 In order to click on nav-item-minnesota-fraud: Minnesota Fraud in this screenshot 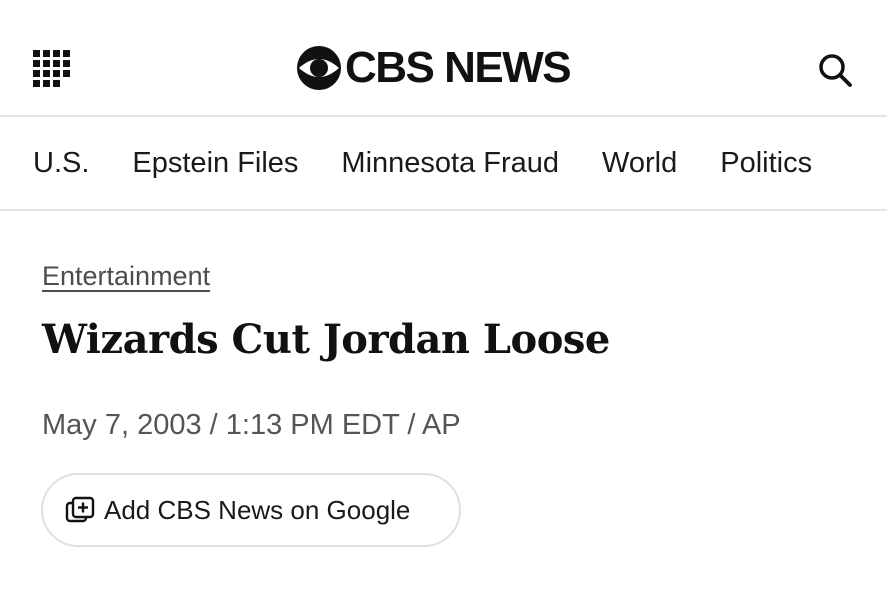, I will do `click(450, 163)`.